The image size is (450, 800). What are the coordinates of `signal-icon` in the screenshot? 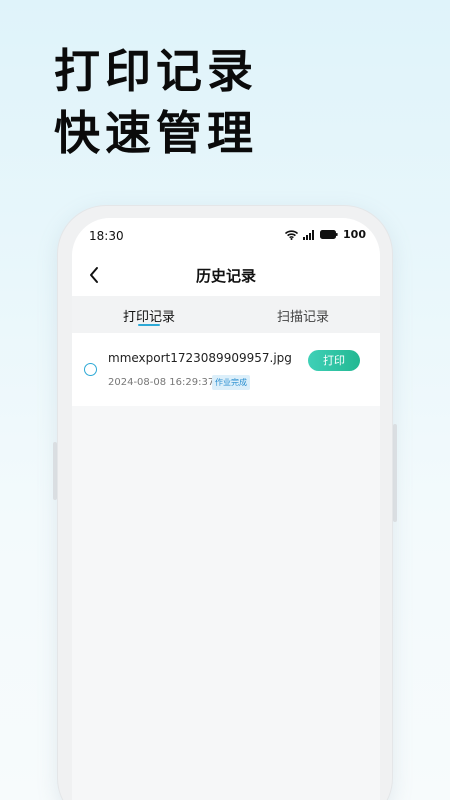 It's located at (309, 234).